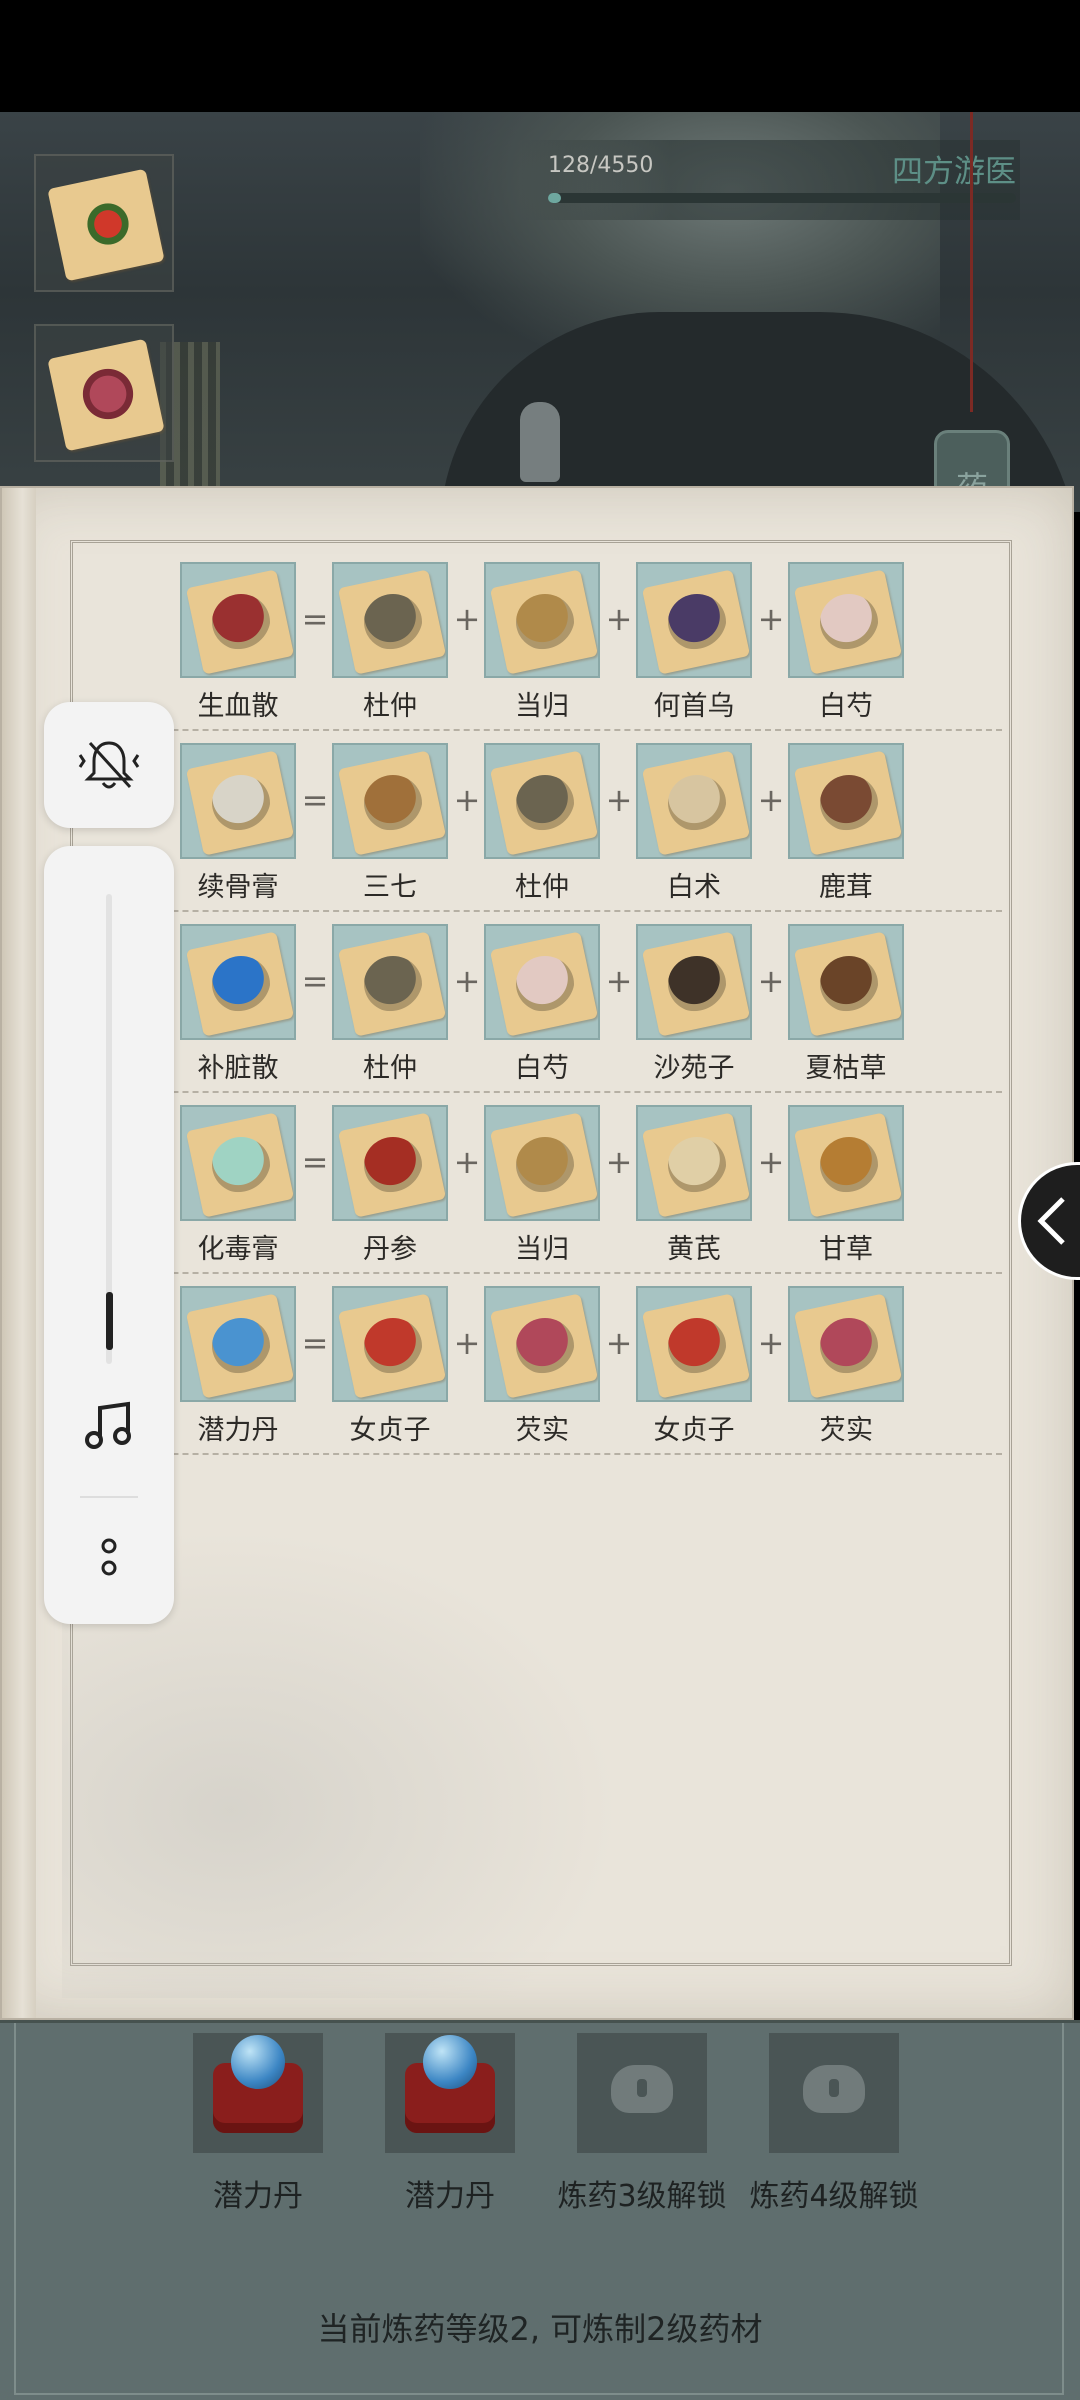 Image resolution: width=1080 pixels, height=2400 pixels. What do you see at coordinates (109, 1497) in the screenshot?
I see `volume-divider` at bounding box center [109, 1497].